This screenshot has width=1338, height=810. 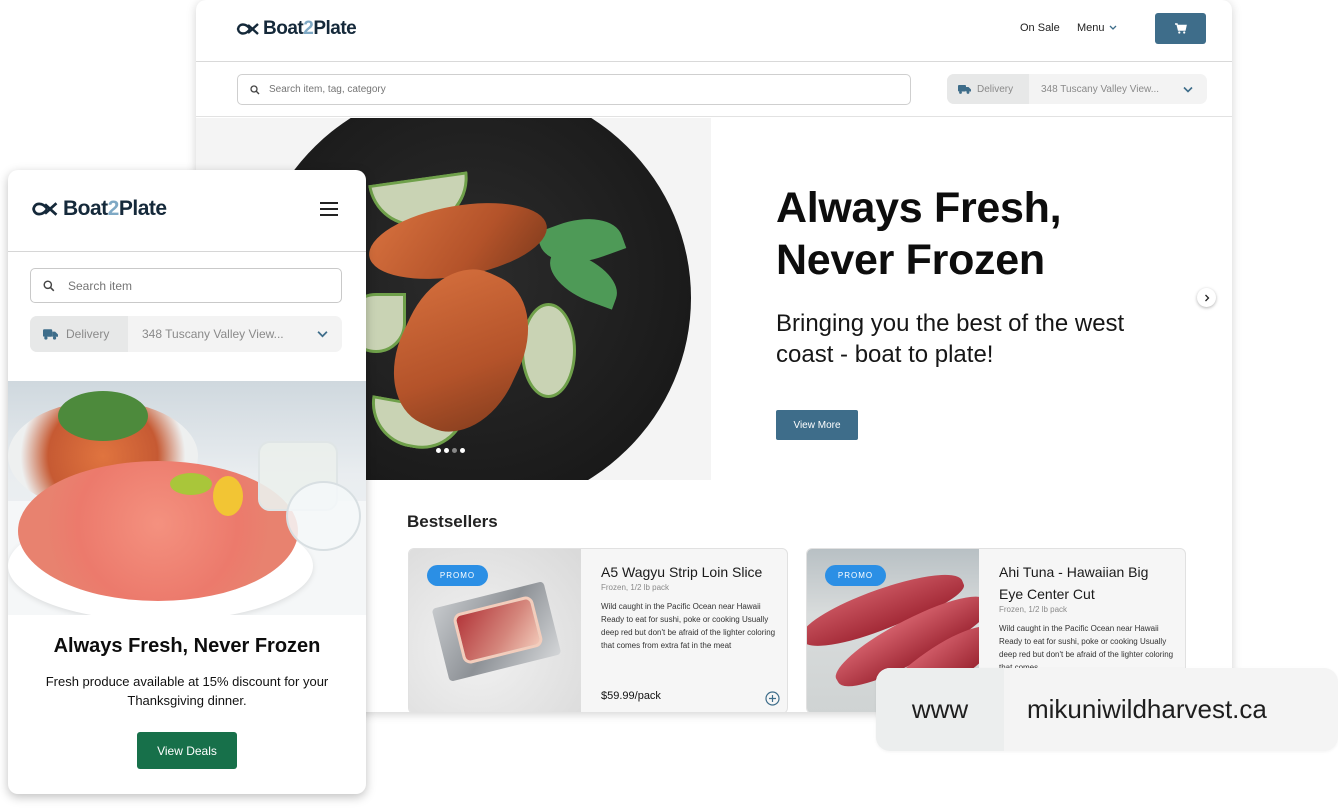 What do you see at coordinates (450, 450) in the screenshot?
I see `carousel-indicators` at bounding box center [450, 450].